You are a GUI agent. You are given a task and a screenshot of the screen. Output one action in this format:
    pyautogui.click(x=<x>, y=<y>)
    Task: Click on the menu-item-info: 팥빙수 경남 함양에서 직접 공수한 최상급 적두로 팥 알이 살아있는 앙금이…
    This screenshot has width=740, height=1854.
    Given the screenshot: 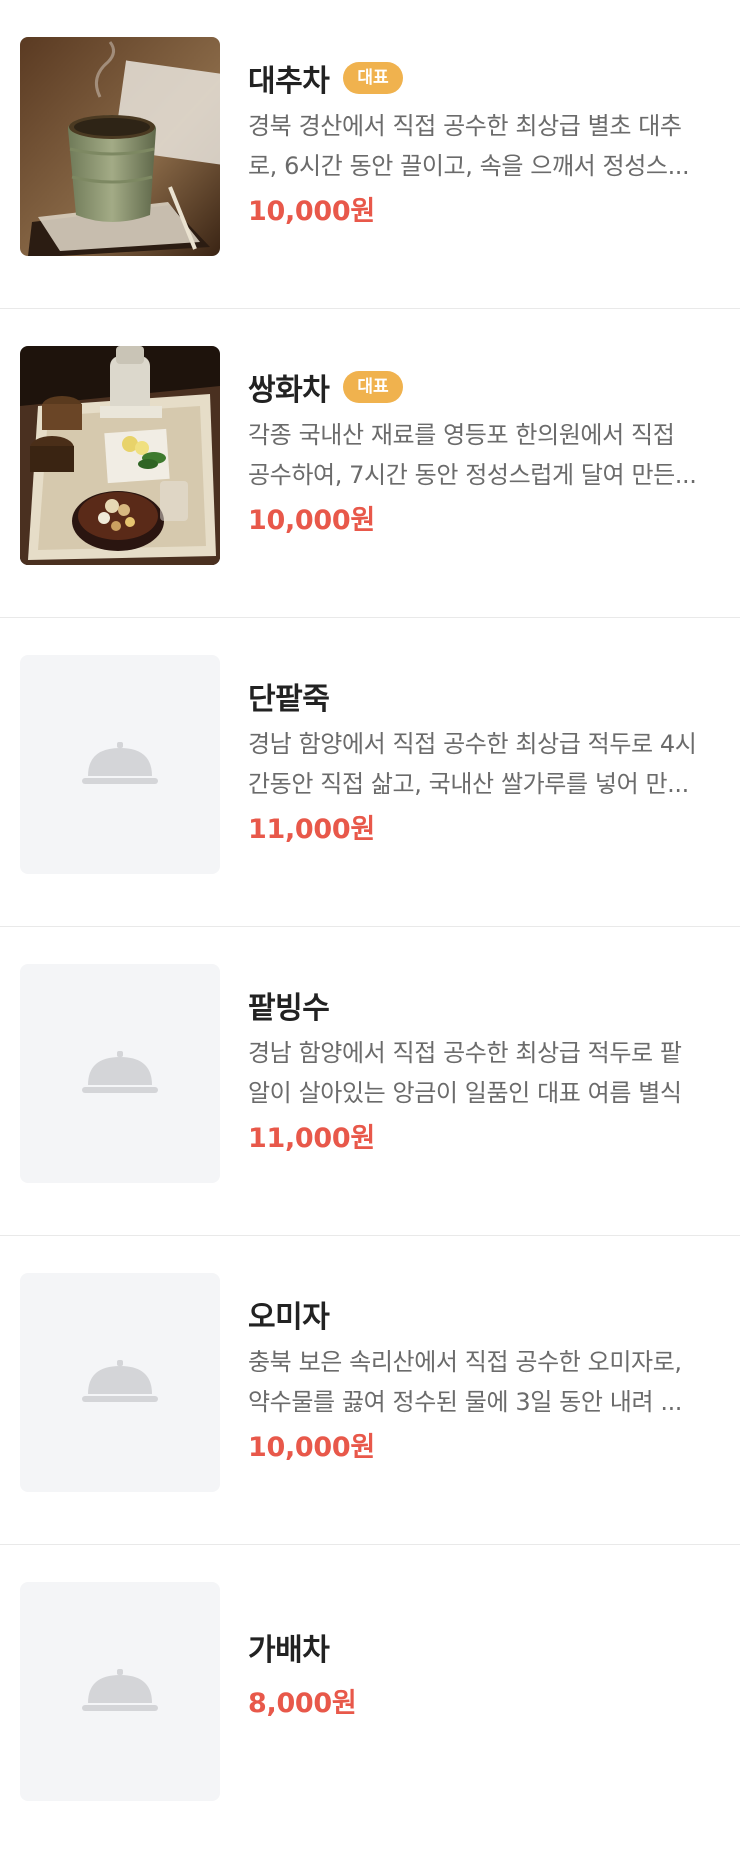 What is the action you would take?
    pyautogui.click(x=488, y=1070)
    